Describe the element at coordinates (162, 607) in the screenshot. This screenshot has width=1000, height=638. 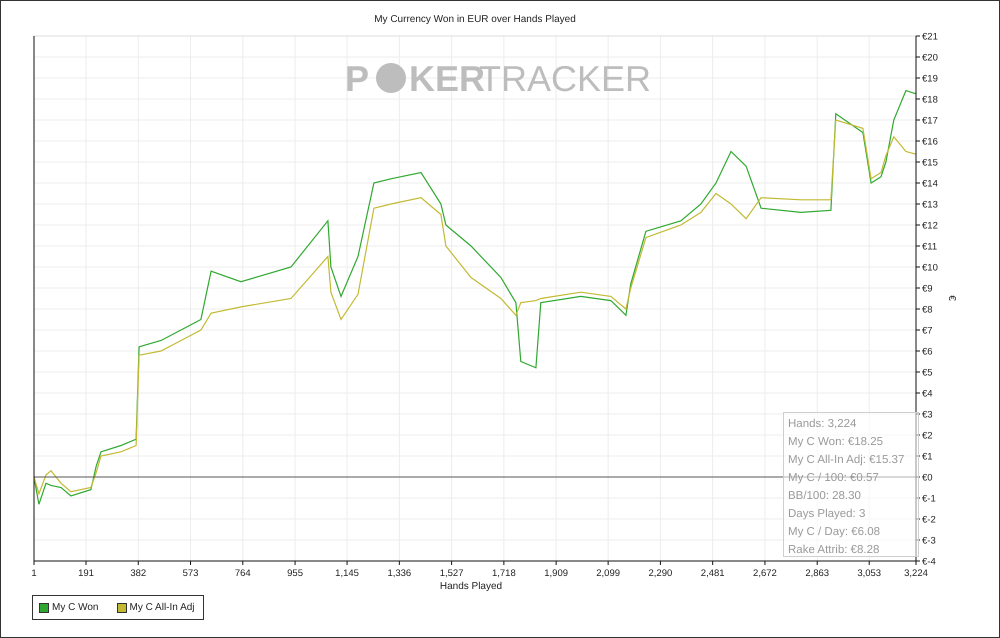
I see `legend-label: My C All-In Adj` at that location.